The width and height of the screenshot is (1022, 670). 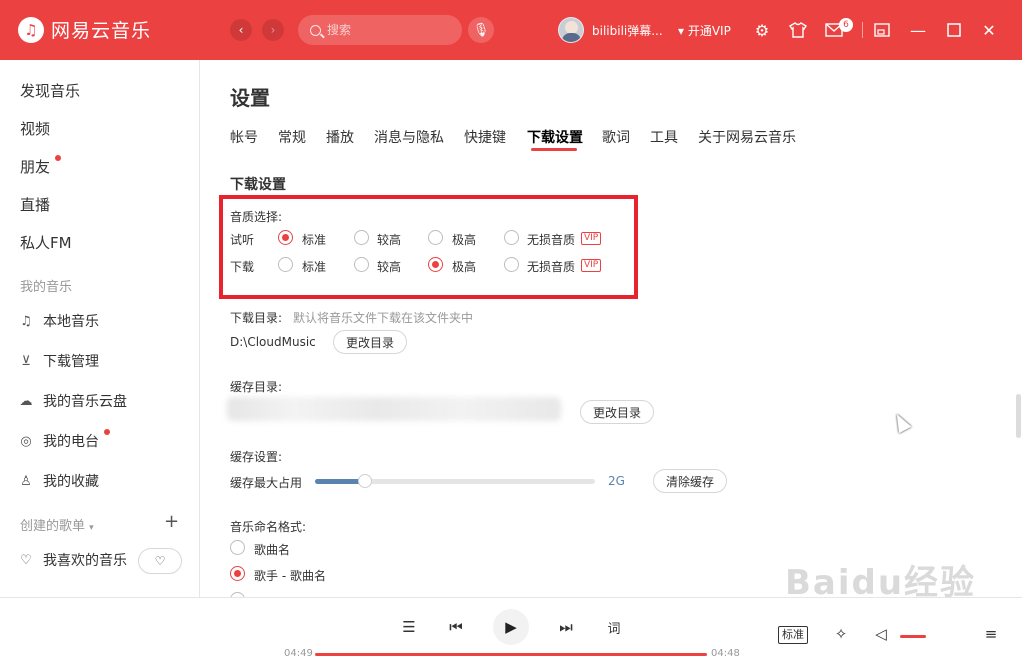 I want to click on user-avatar, so click(x=571, y=30).